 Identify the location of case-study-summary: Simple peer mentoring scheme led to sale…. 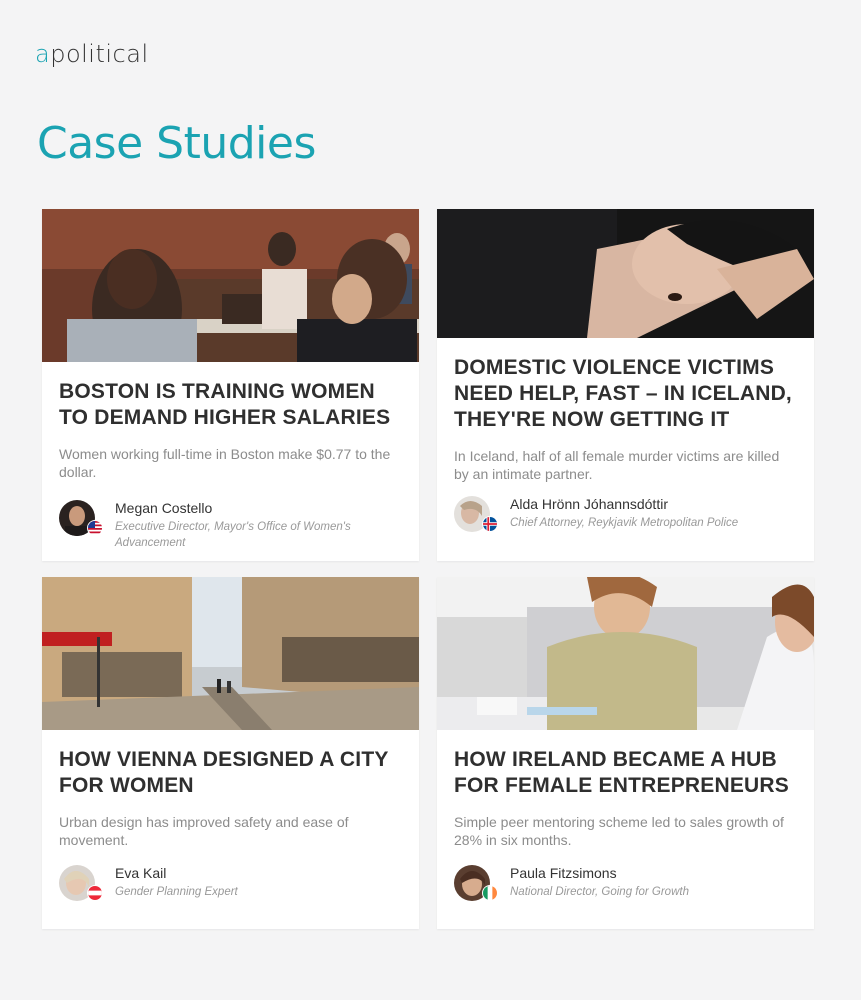
(619, 831).